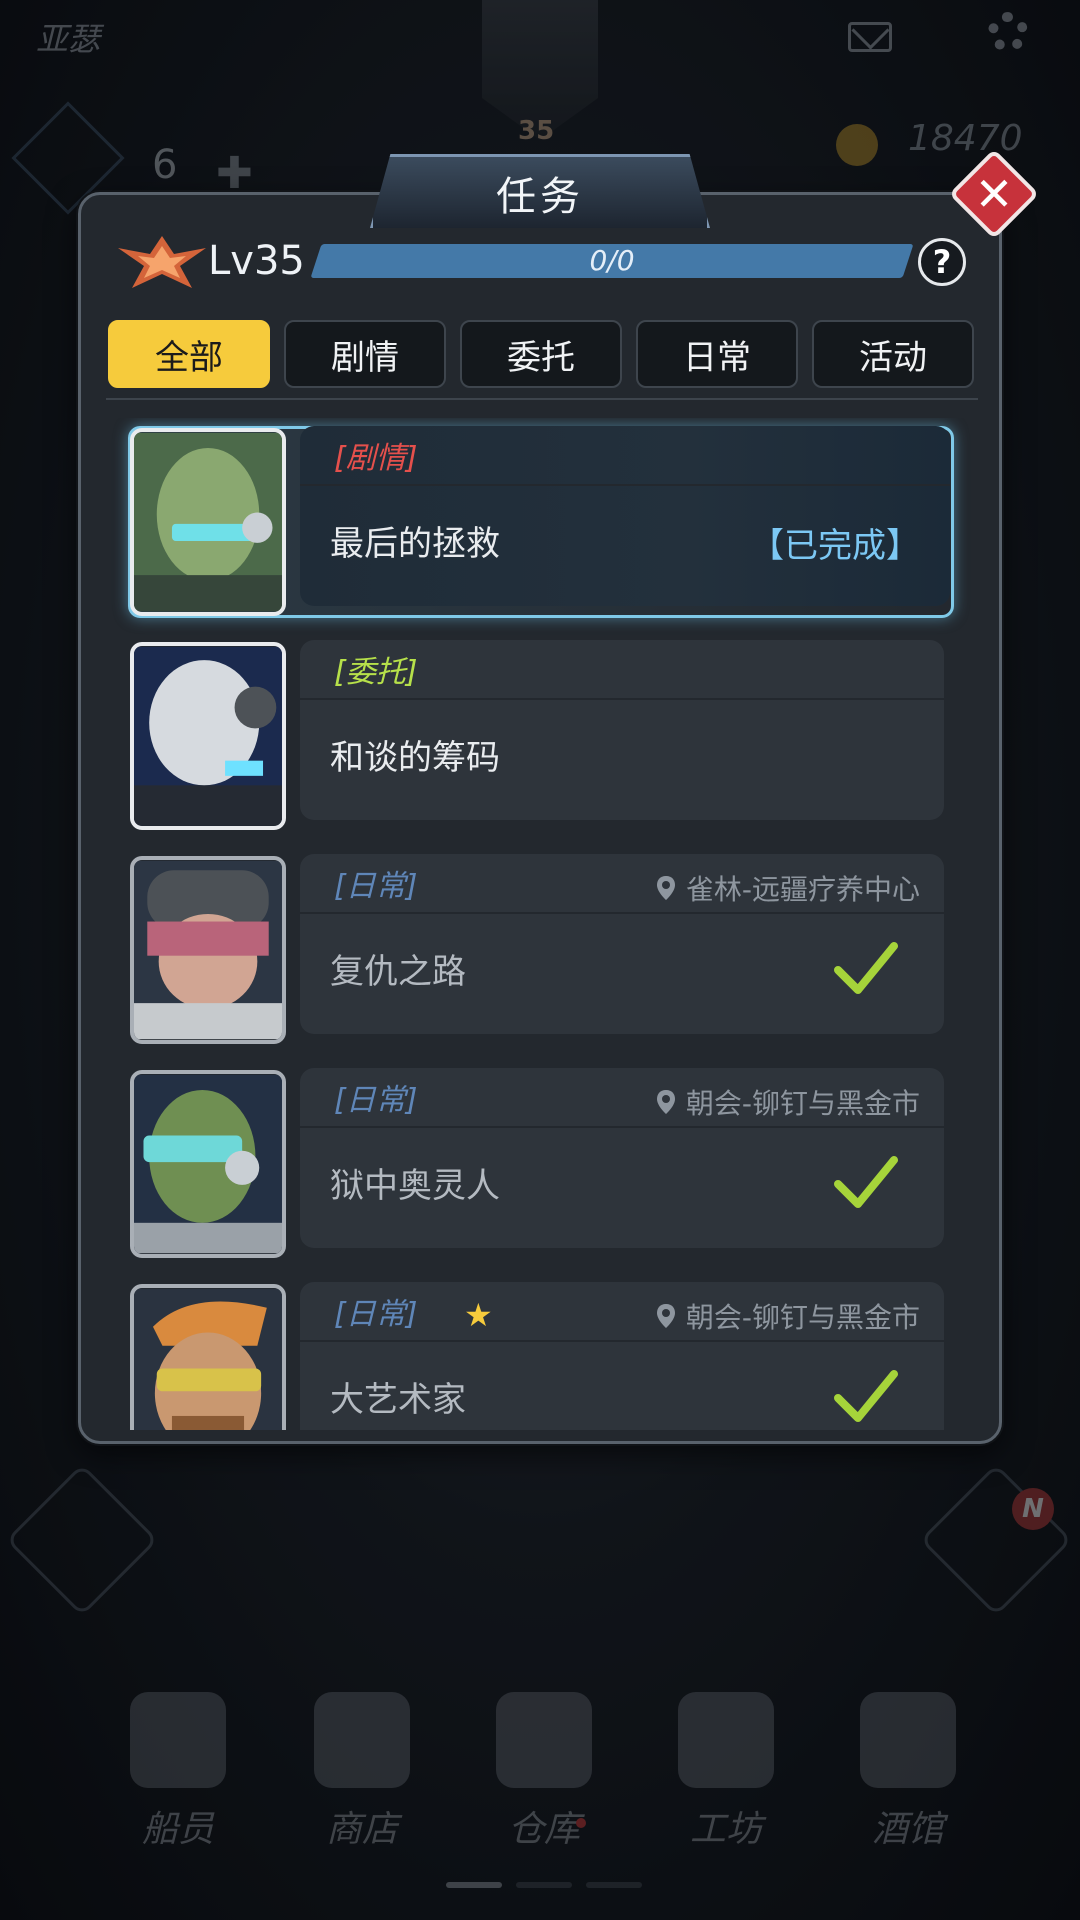 This screenshot has height=1920, width=1080. What do you see at coordinates (625, 456) in the screenshot?
I see `quest-category: [剧情]` at bounding box center [625, 456].